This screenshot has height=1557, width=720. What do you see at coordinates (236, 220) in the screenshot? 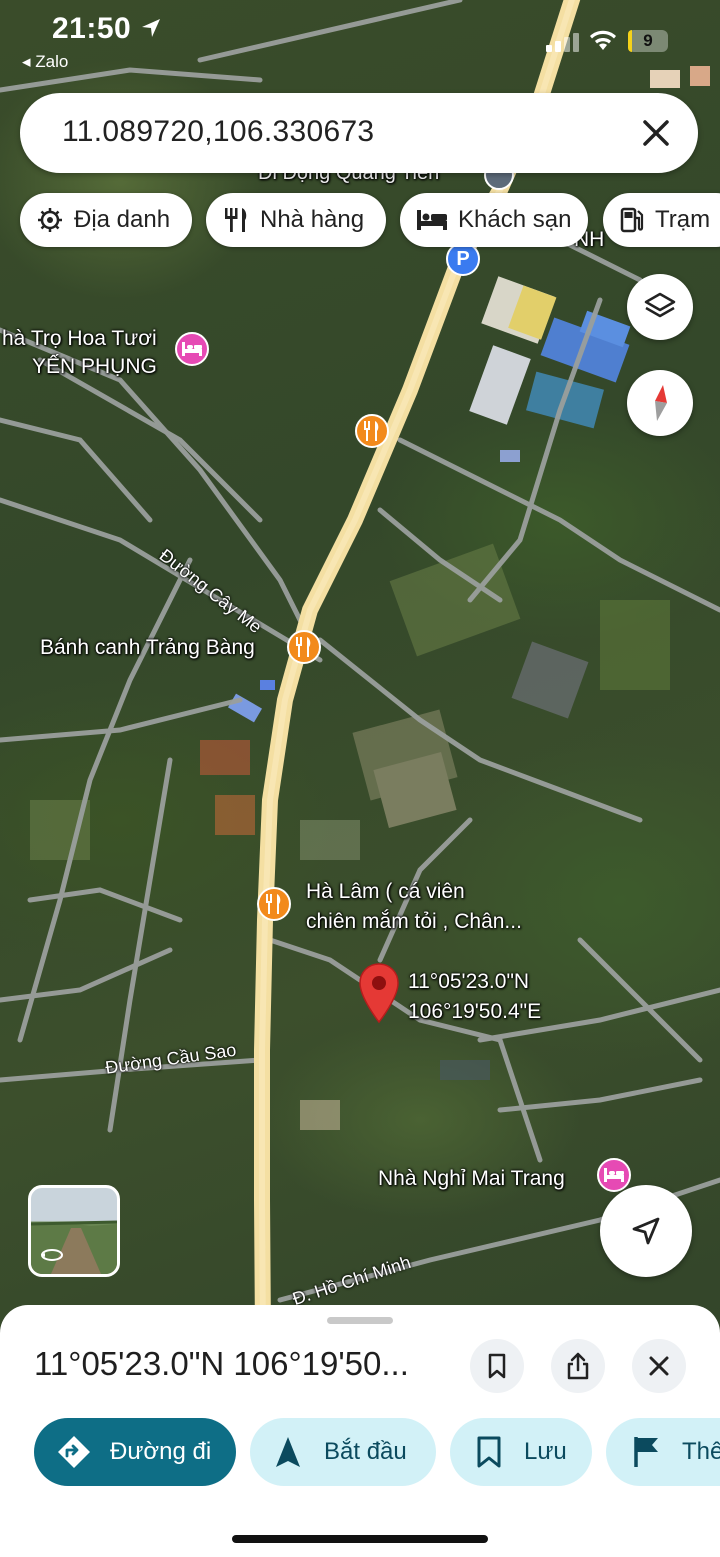
I see `restaurant-icon` at bounding box center [236, 220].